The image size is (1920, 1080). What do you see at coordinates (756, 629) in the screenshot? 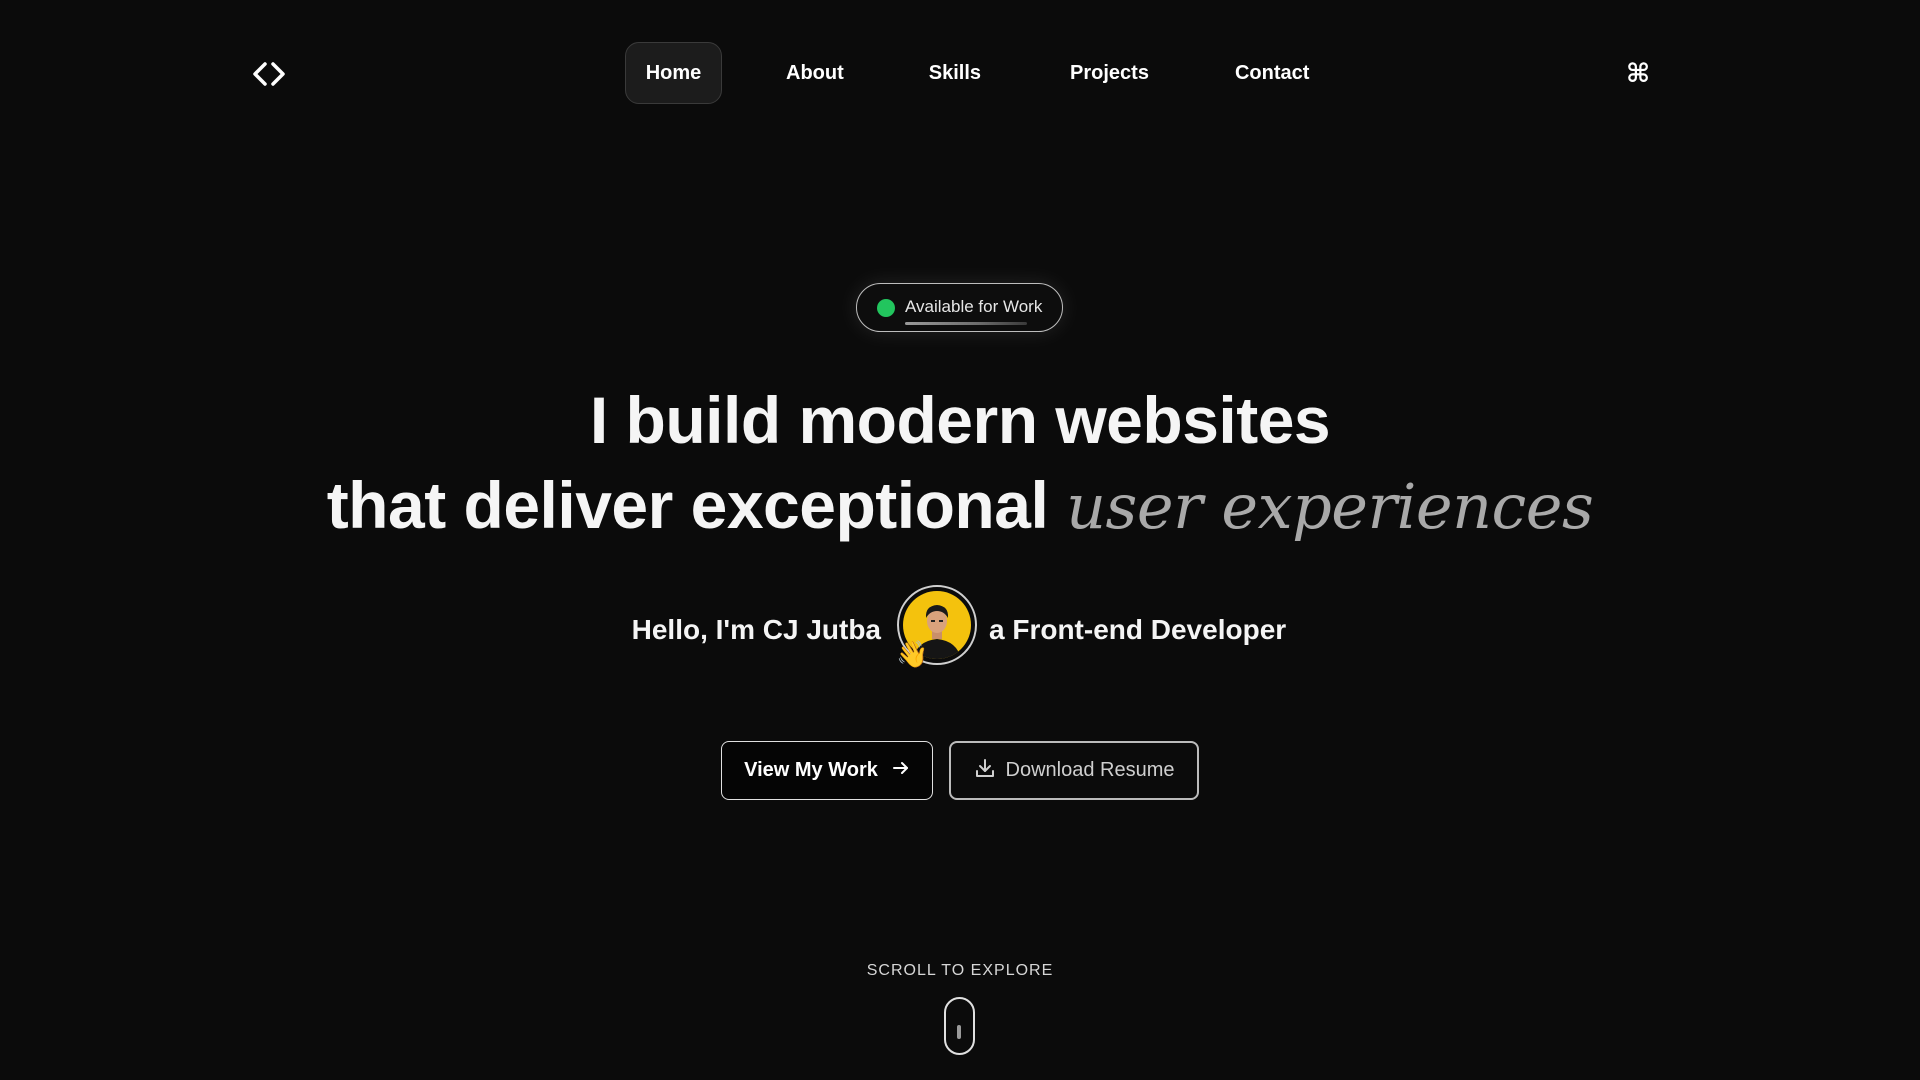
I see `intro-greeting: Hello, I'm CJ Jutba` at bounding box center [756, 629].